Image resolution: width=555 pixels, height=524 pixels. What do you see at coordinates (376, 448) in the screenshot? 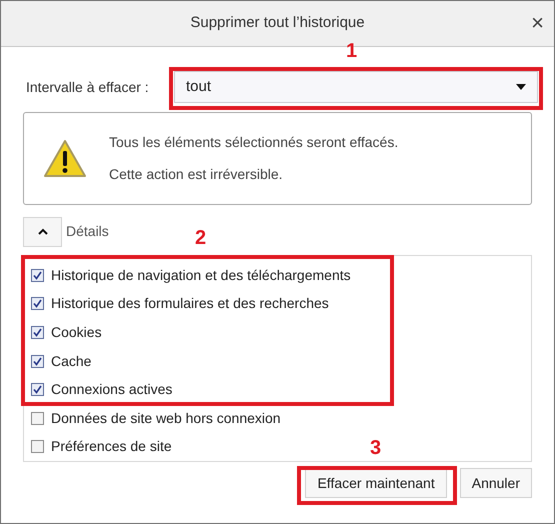
I see `annotation-number: 3` at bounding box center [376, 448].